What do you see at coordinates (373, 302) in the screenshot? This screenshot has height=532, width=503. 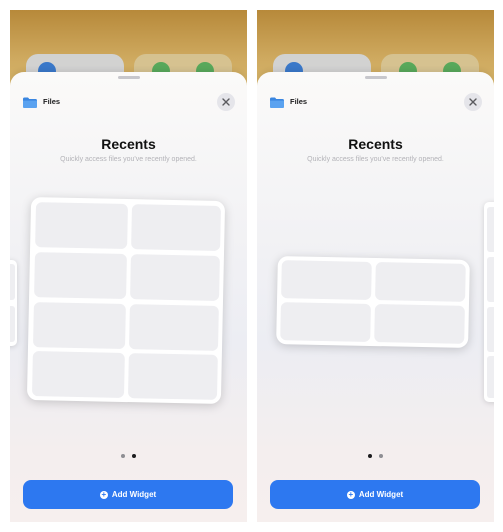 I see `widget-preview-medium` at bounding box center [373, 302].